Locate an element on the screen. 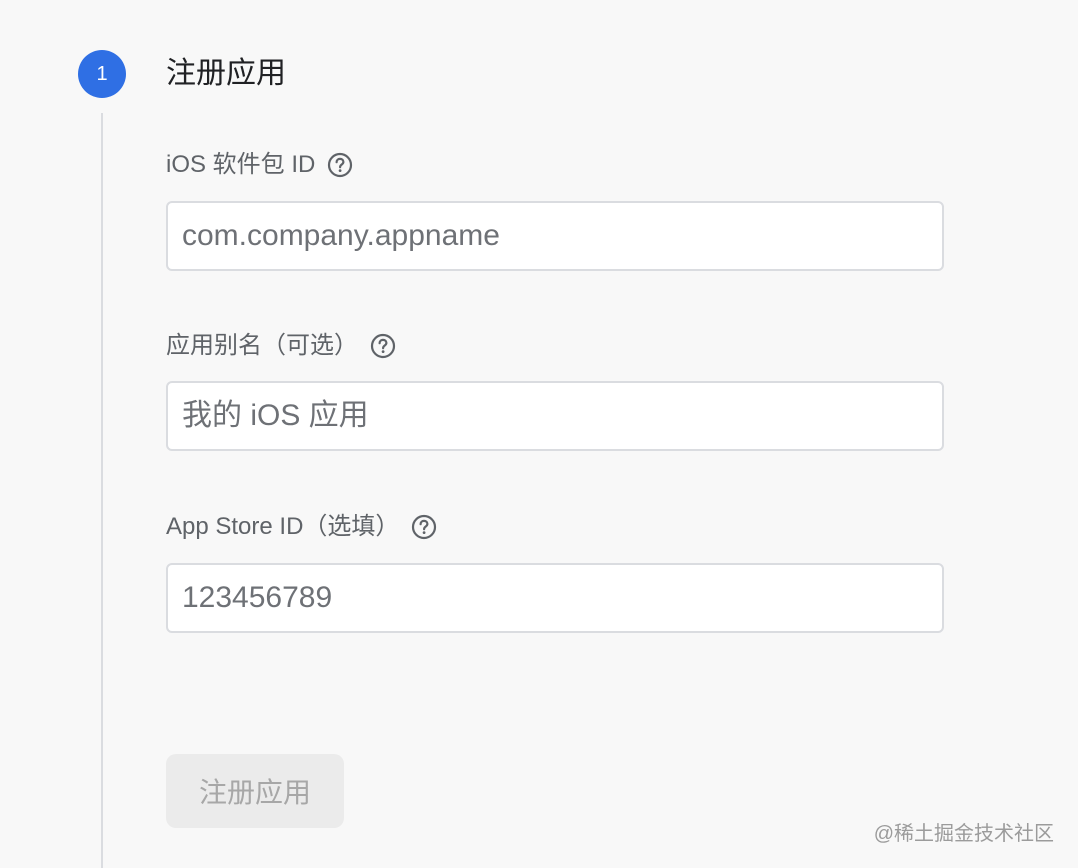  register-app-button: 注册应用 is located at coordinates (255, 791).